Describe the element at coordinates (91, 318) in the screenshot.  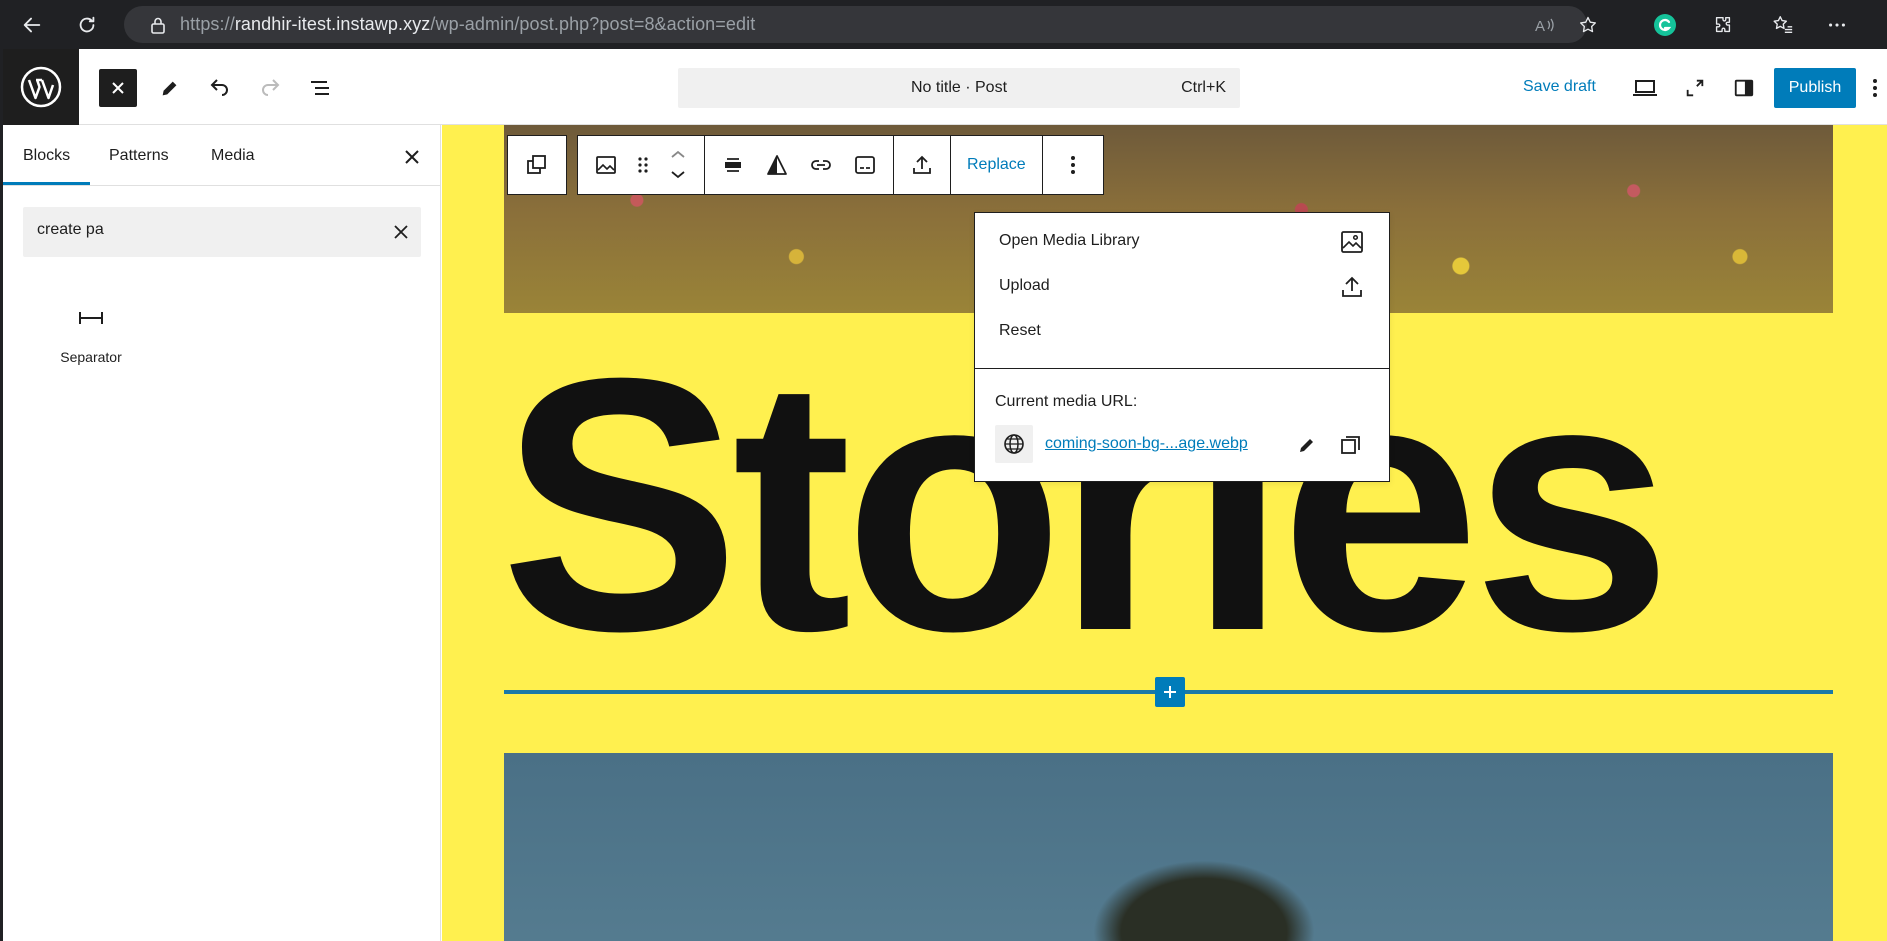
I see `separator-icon` at that location.